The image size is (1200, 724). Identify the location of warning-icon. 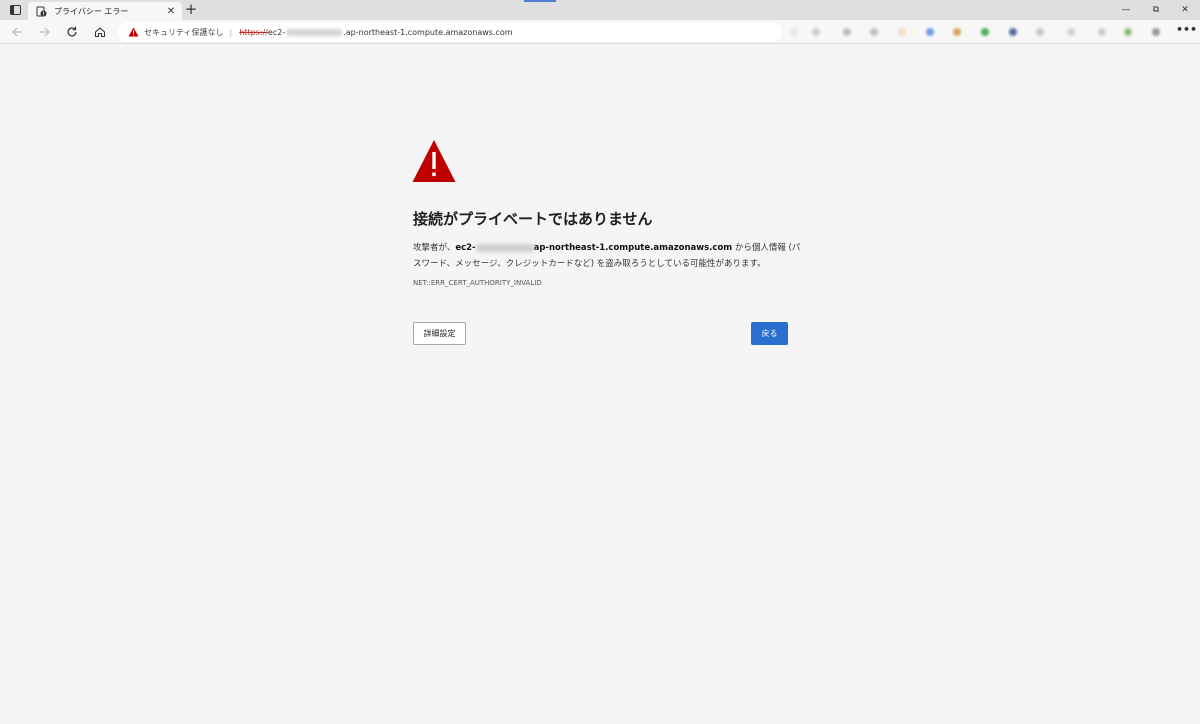
(434, 161).